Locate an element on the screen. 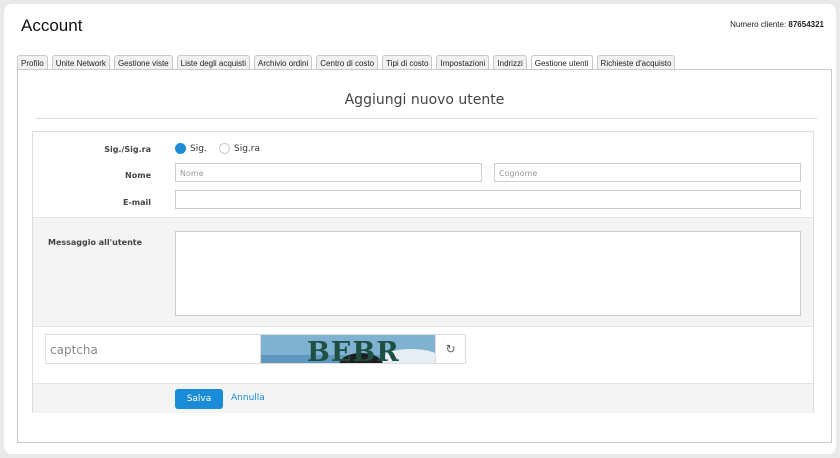 This screenshot has height=458, width=840. last-name-input: Cognome is located at coordinates (647, 172).